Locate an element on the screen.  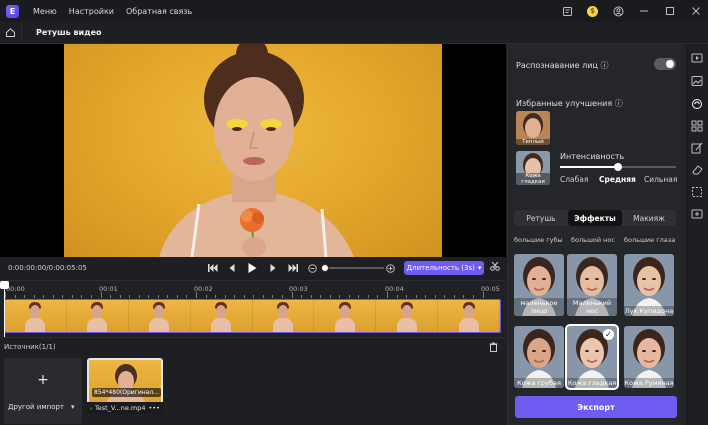
playhead-handle is located at coordinates (4, 285).